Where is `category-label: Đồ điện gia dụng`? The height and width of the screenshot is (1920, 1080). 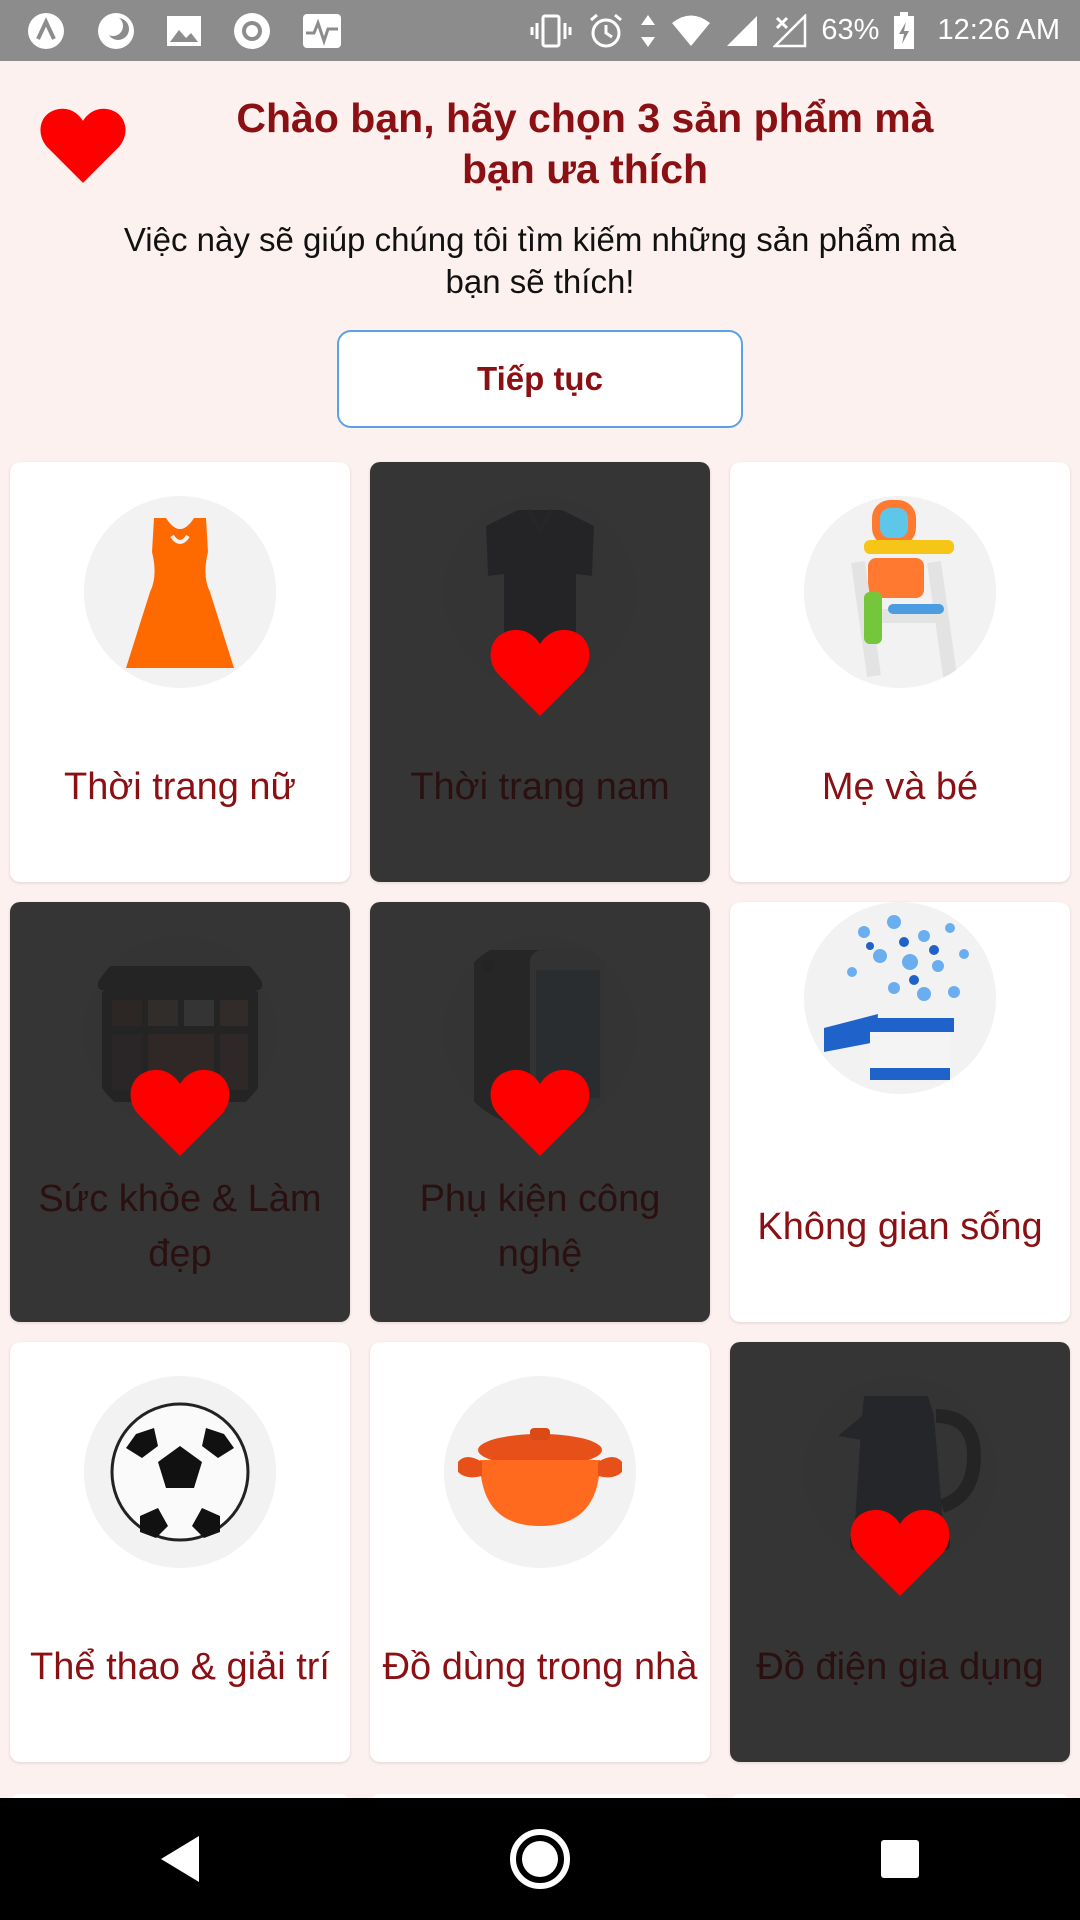 category-label: Đồ điện gia dụng is located at coordinates (900, 1666).